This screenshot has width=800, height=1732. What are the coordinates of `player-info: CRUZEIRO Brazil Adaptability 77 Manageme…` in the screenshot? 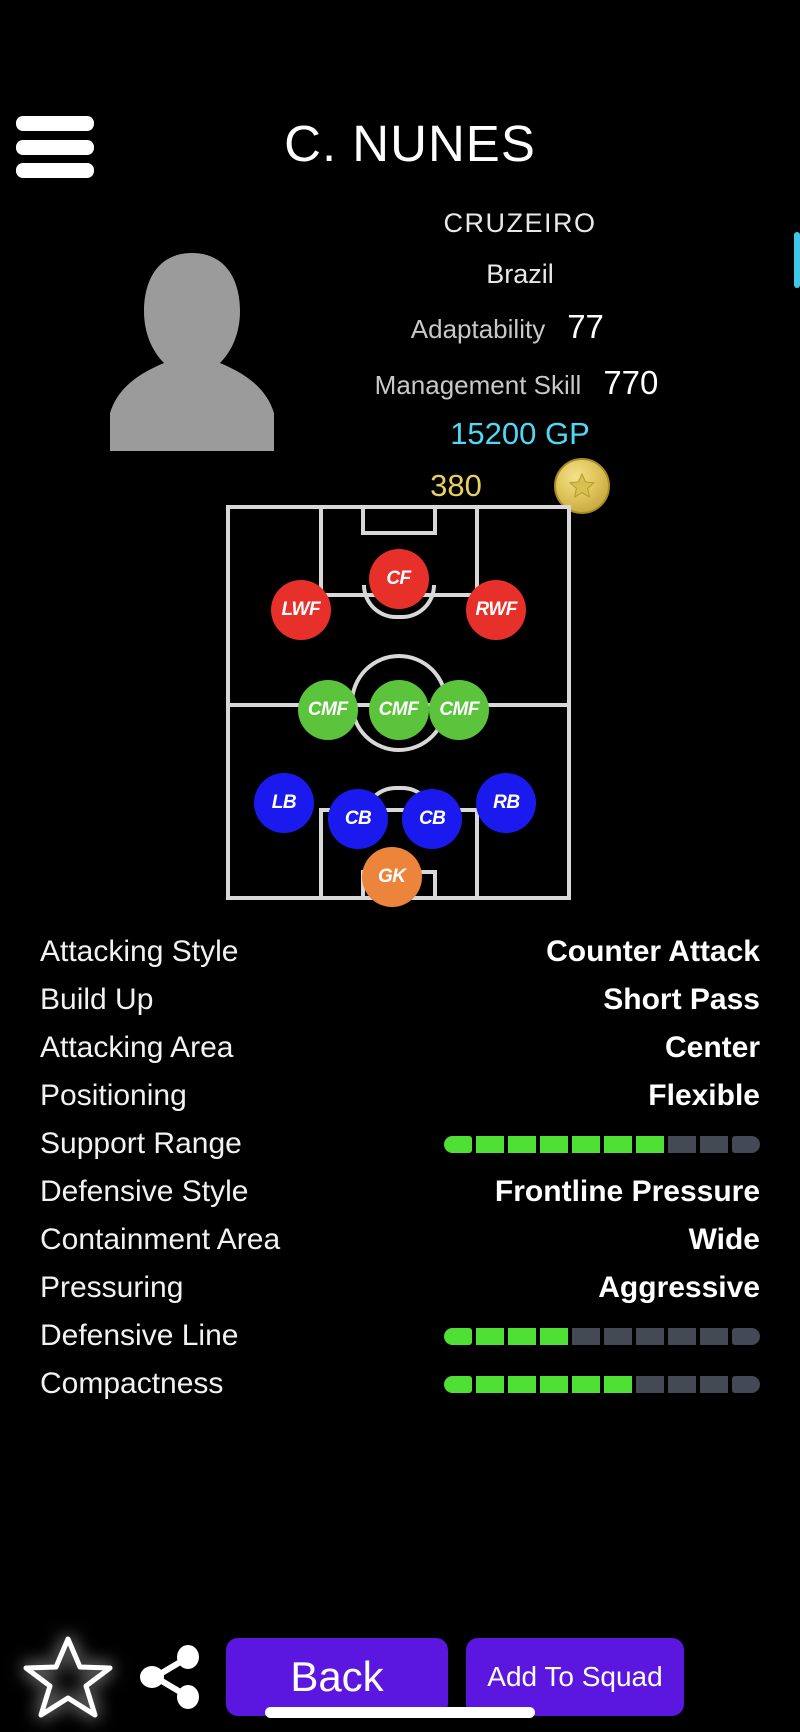 It's located at (520, 352).